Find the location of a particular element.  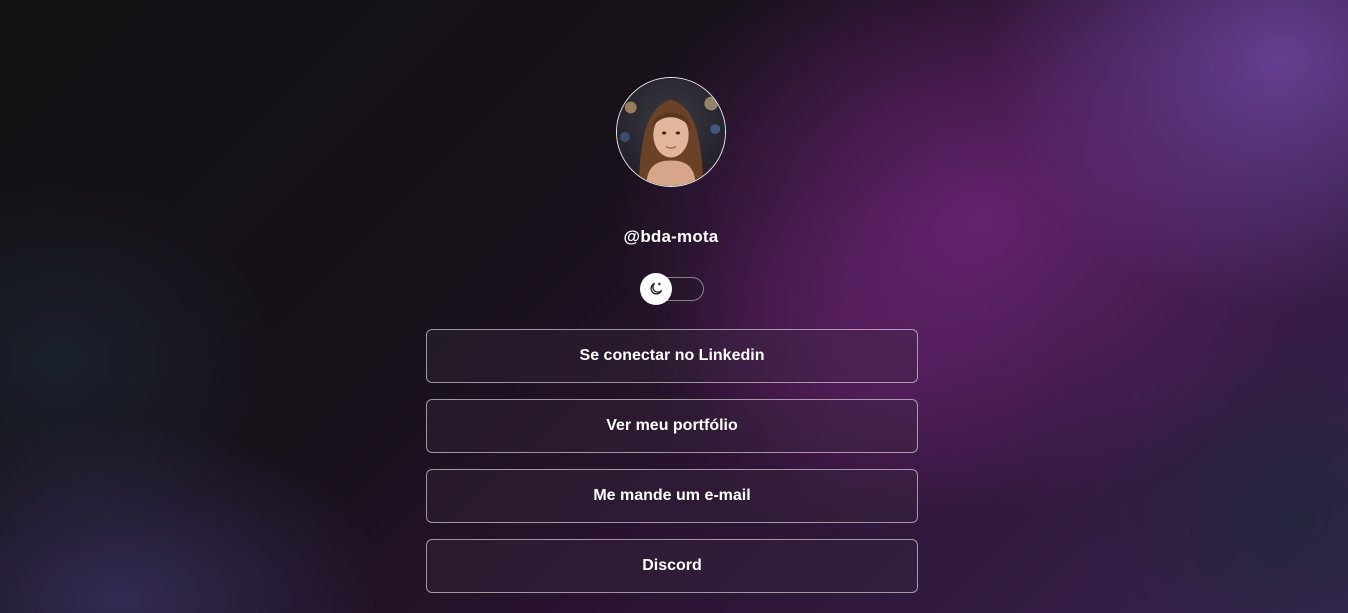

moon-icon is located at coordinates (656, 288).